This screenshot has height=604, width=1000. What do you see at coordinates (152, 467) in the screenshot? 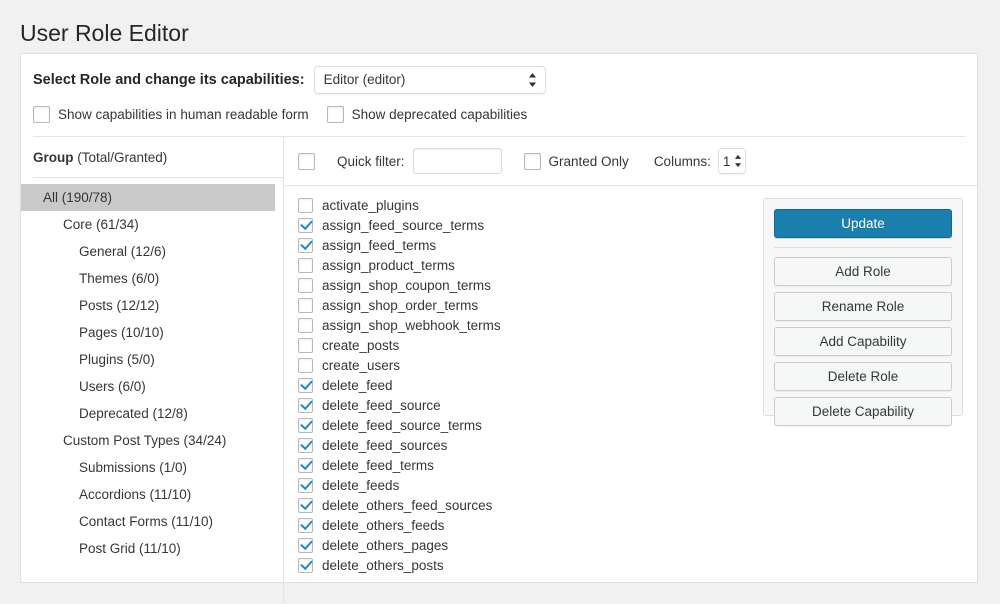
I see `group-item: Submissions (1/0)` at bounding box center [152, 467].